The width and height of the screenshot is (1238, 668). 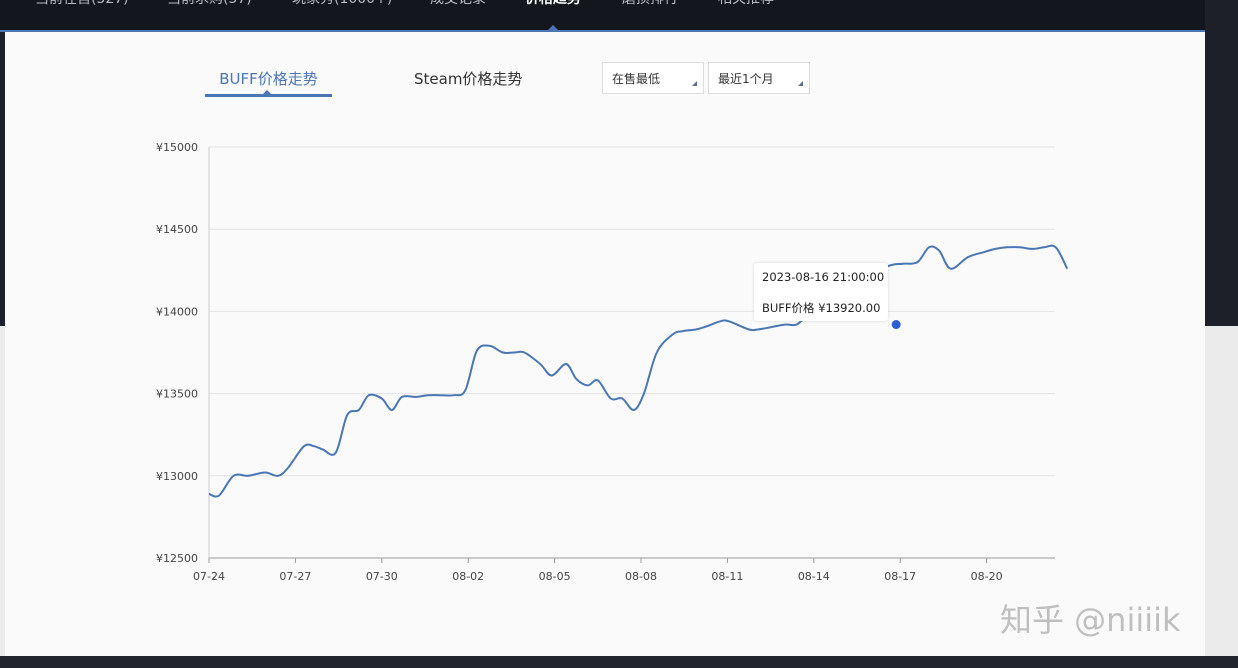 What do you see at coordinates (896, 325) in the screenshot?
I see `hover-point-marker` at bounding box center [896, 325].